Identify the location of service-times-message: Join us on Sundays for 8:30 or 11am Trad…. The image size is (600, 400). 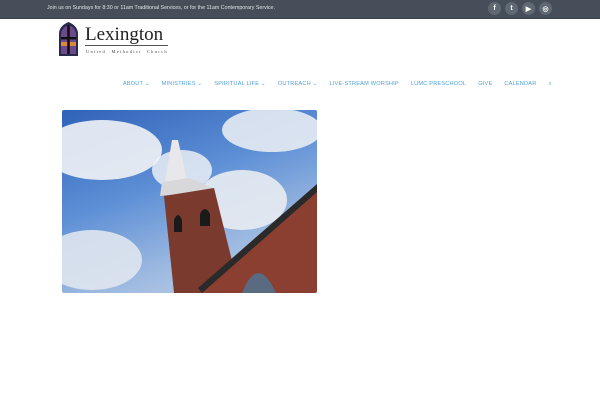
(161, 8).